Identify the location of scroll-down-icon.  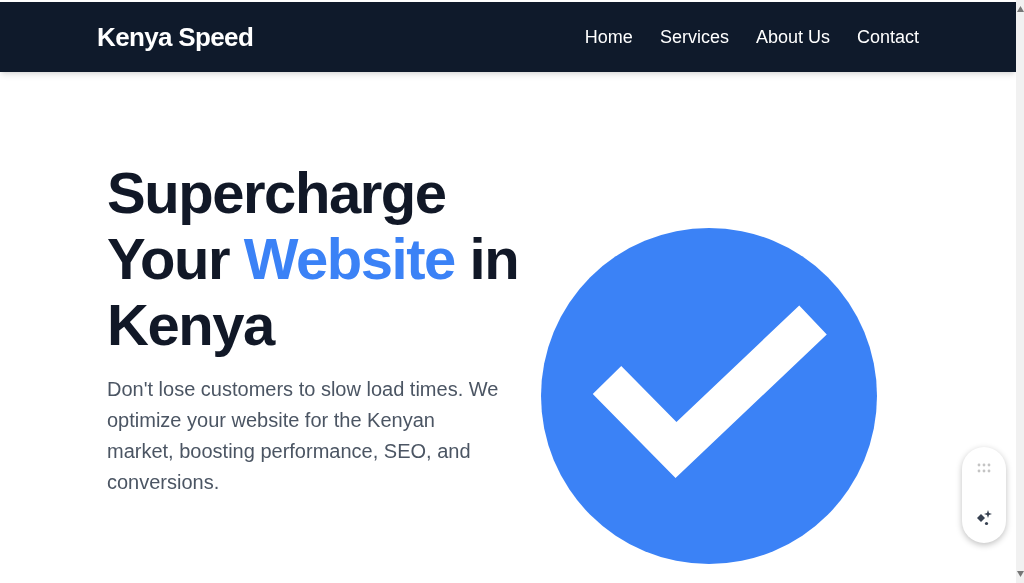
(1020, 574).